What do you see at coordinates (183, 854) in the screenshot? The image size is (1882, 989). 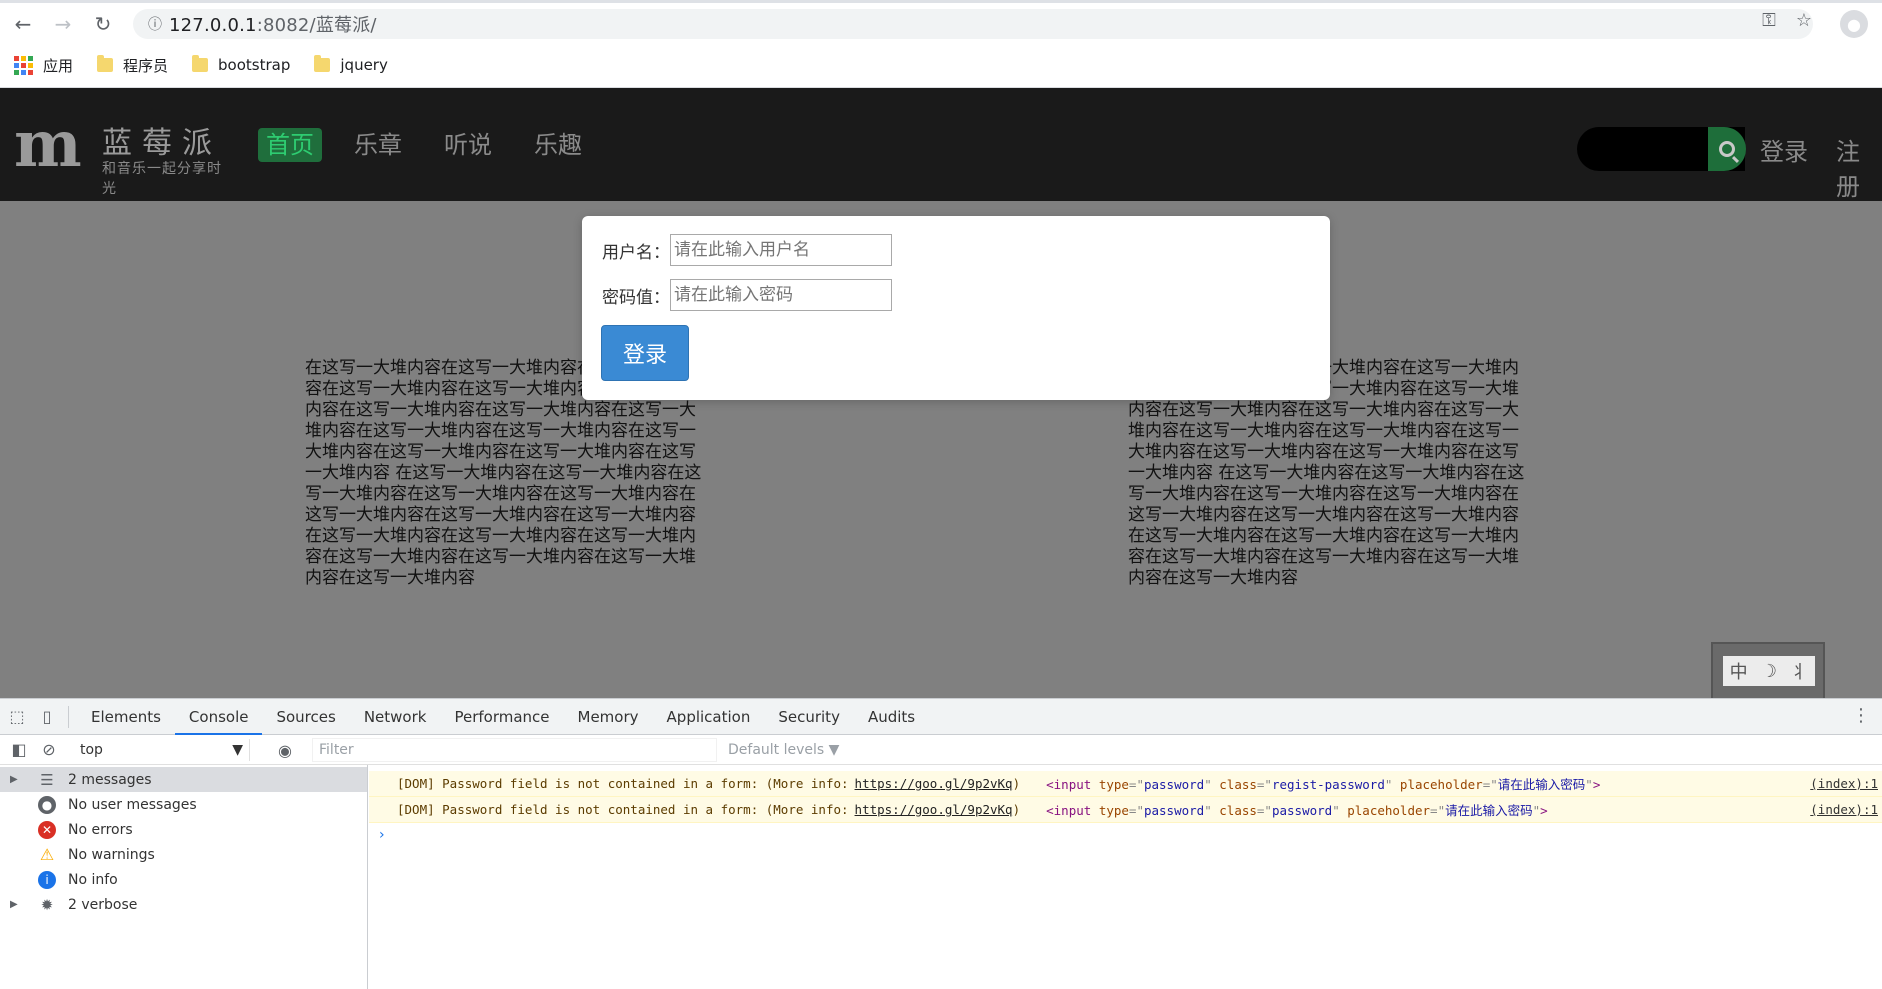 I see `console-sidebar-item: ⚠ No warnings` at bounding box center [183, 854].